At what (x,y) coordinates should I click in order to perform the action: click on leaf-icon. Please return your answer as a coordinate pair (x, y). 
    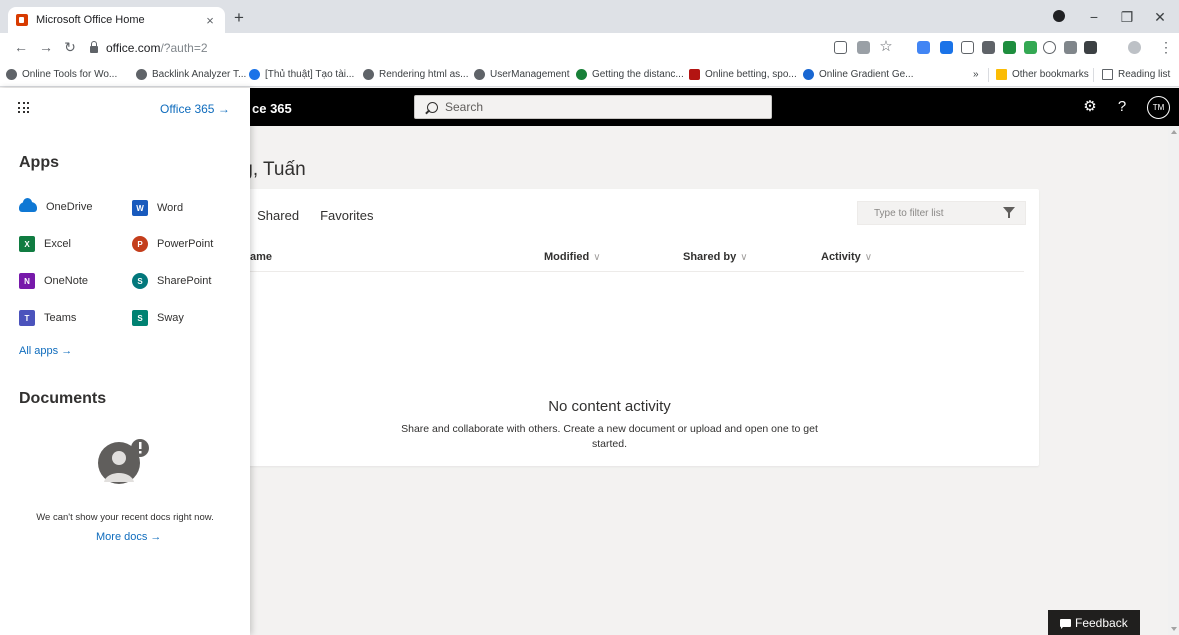
    Looking at the image, I should click on (581, 74).